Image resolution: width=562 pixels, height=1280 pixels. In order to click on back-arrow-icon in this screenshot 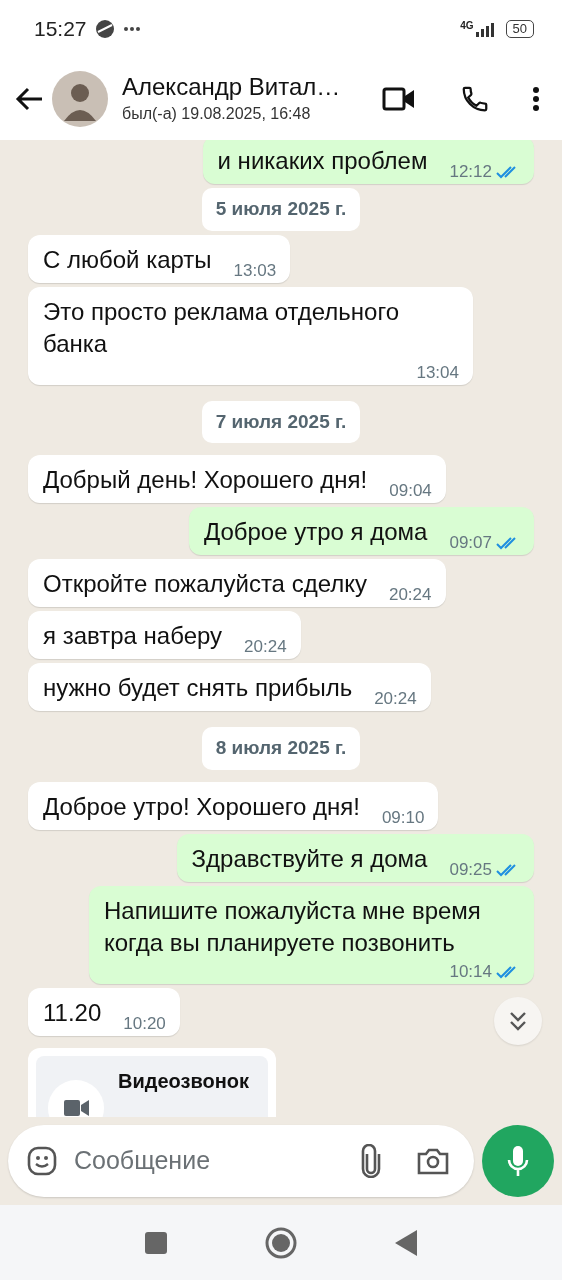, I will do `click(29, 99)`.